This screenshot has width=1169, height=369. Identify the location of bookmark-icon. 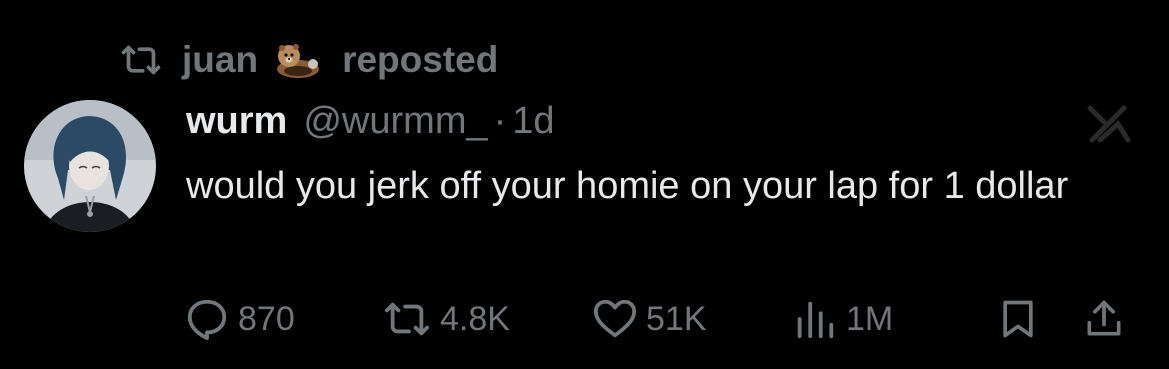
(1018, 319).